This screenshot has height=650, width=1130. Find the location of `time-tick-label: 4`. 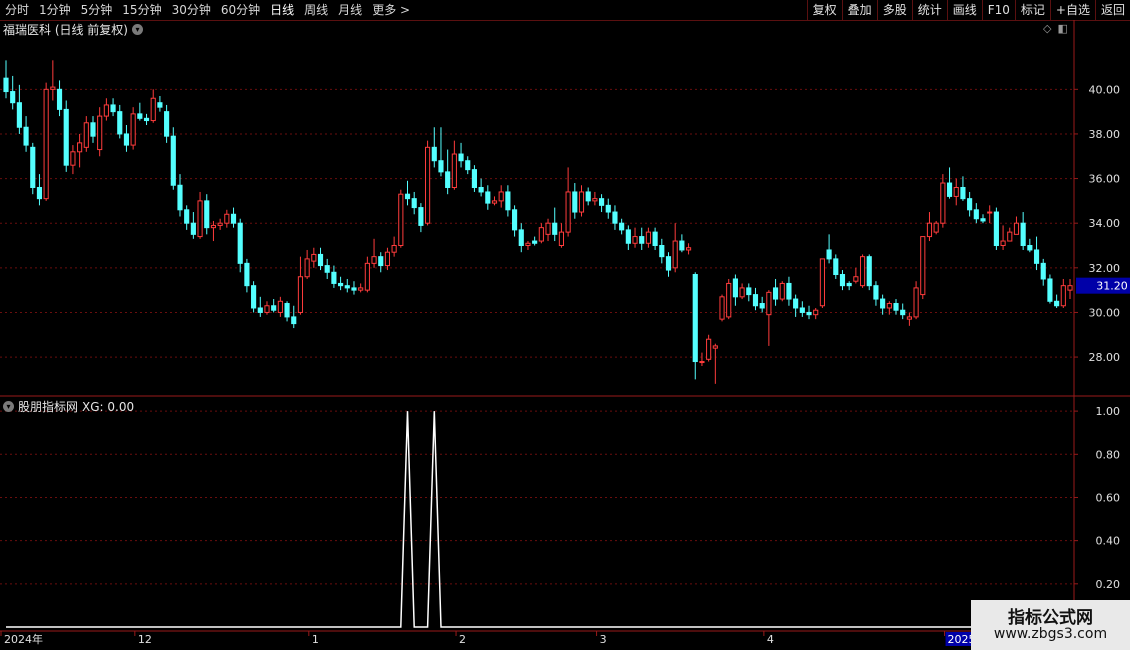

time-tick-label: 4 is located at coordinates (770, 639).